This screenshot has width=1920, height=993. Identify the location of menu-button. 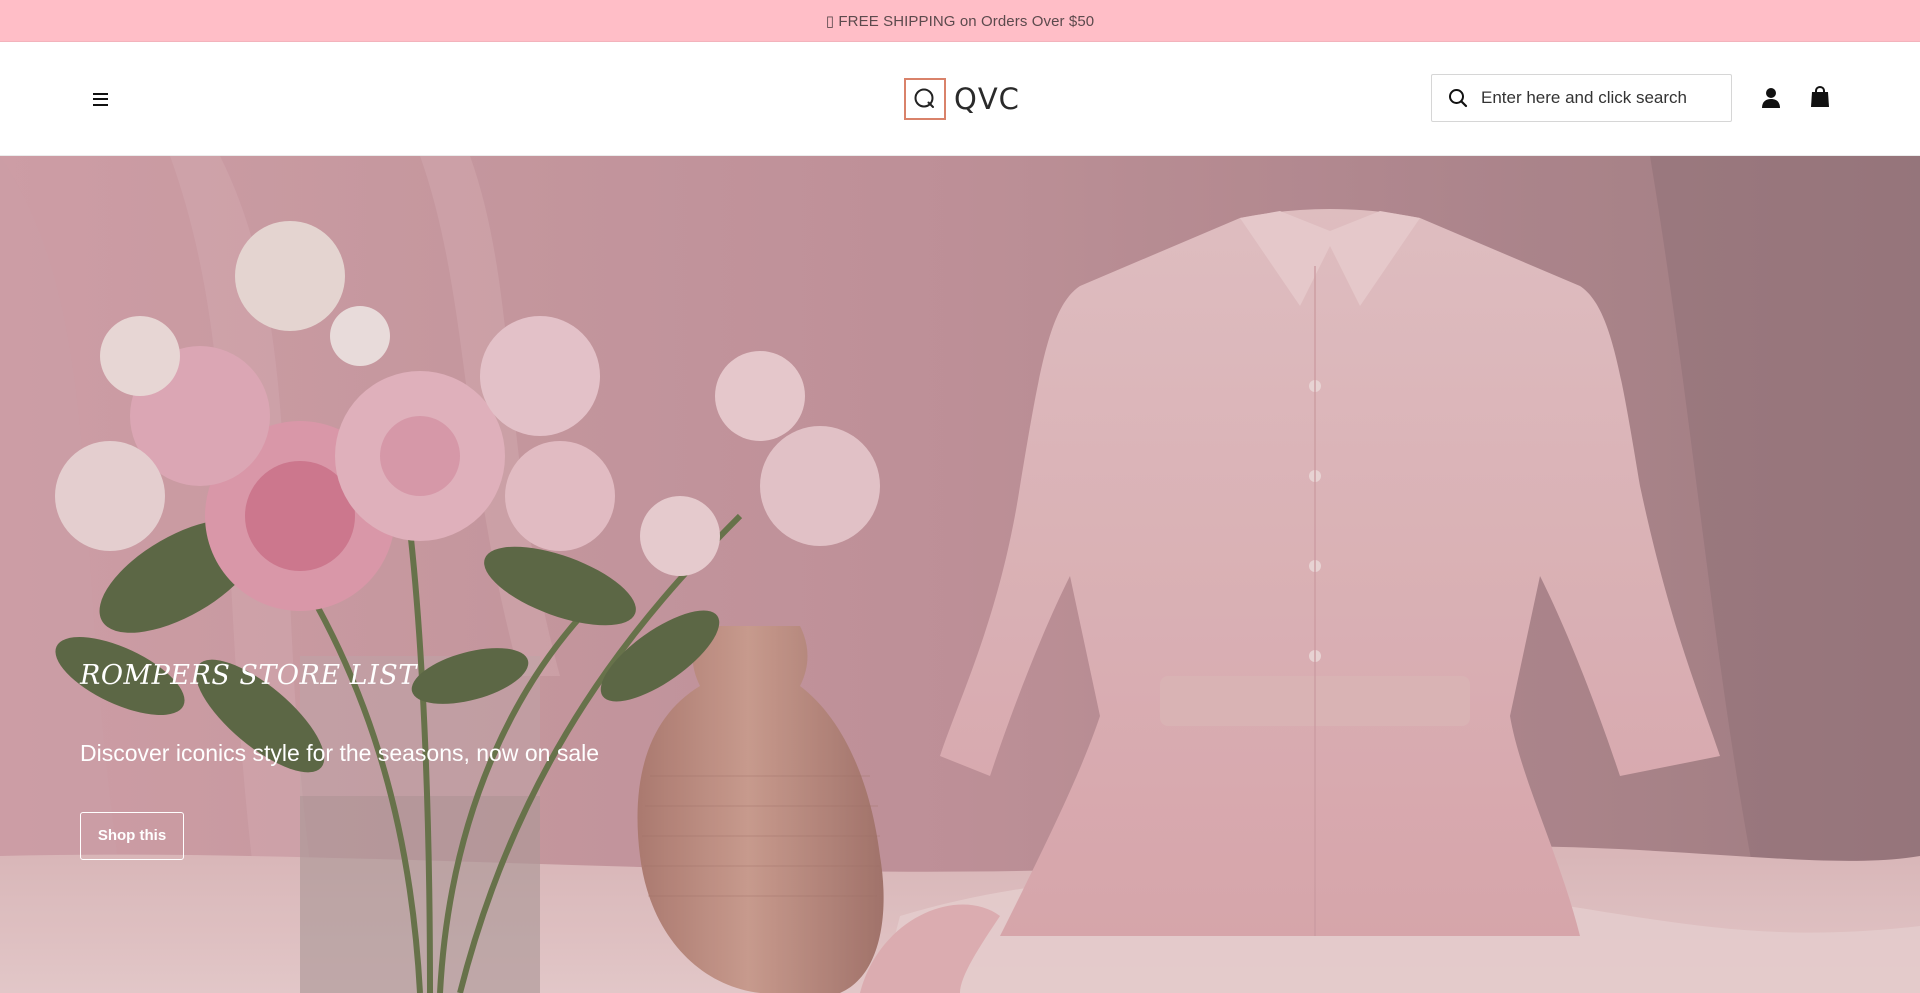
(100, 99).